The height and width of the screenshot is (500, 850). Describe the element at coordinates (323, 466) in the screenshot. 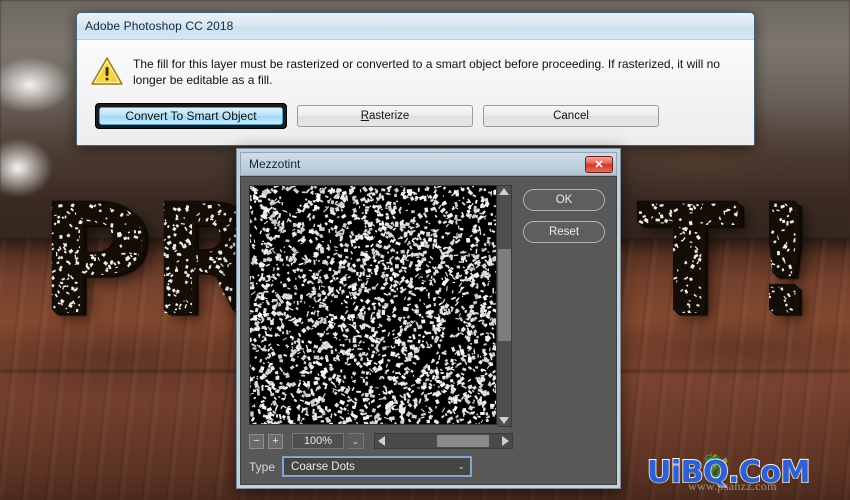

I see `type-select-value: Coarse Dots` at that location.